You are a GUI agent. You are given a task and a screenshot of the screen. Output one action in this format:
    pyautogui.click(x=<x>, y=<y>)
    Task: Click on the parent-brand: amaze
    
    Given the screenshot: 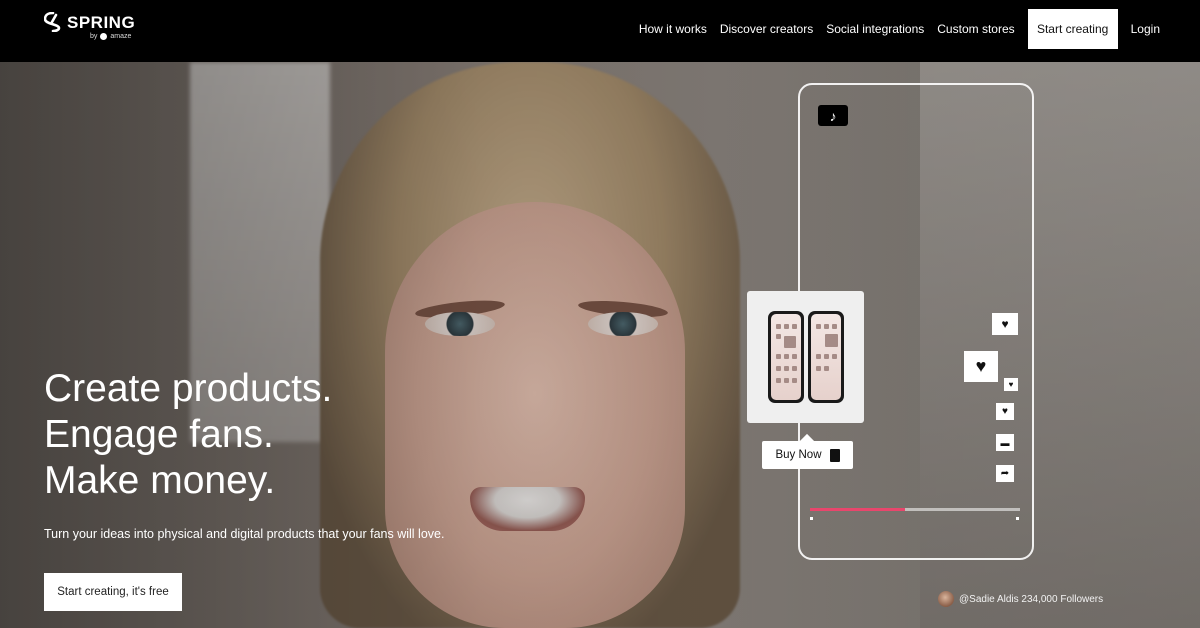 What is the action you would take?
    pyautogui.click(x=121, y=36)
    